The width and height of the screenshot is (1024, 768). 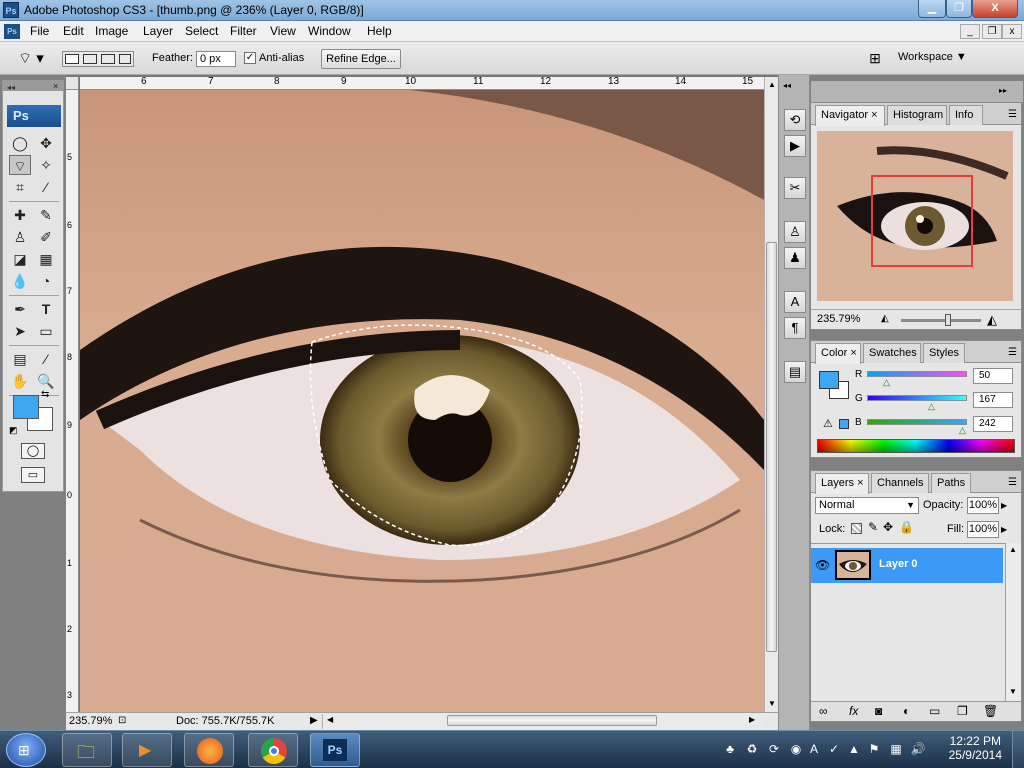 What do you see at coordinates (992, 31) in the screenshot?
I see `doc-restore-button: ❐` at bounding box center [992, 31].